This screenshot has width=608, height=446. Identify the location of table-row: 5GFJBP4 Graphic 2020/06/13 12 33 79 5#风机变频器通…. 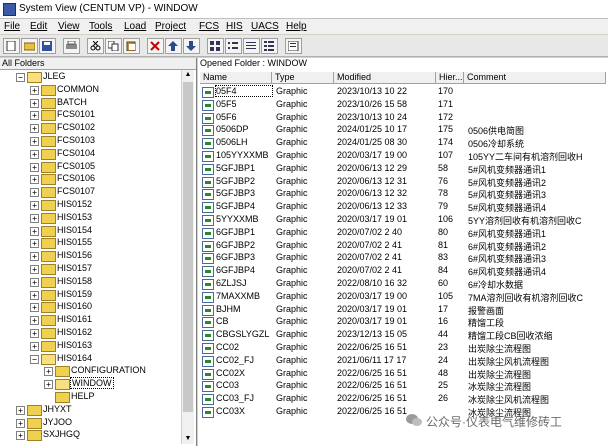
(403, 207).